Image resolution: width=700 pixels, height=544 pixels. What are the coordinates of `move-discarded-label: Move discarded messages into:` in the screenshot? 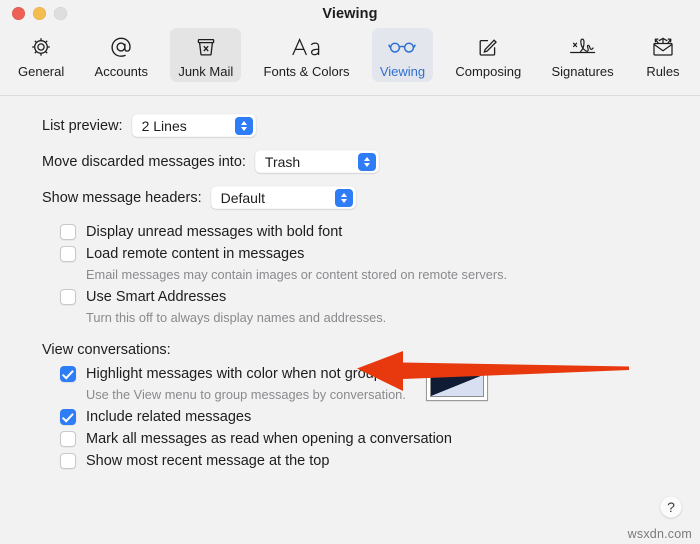 It's located at (144, 161).